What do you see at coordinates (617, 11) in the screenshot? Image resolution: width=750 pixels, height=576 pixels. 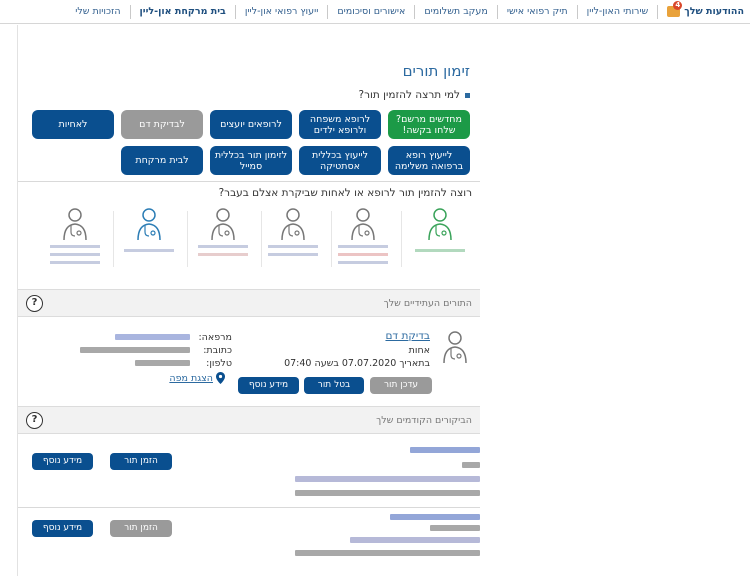 I see `nav-online-services: שירותי האון-ליין` at bounding box center [617, 11].